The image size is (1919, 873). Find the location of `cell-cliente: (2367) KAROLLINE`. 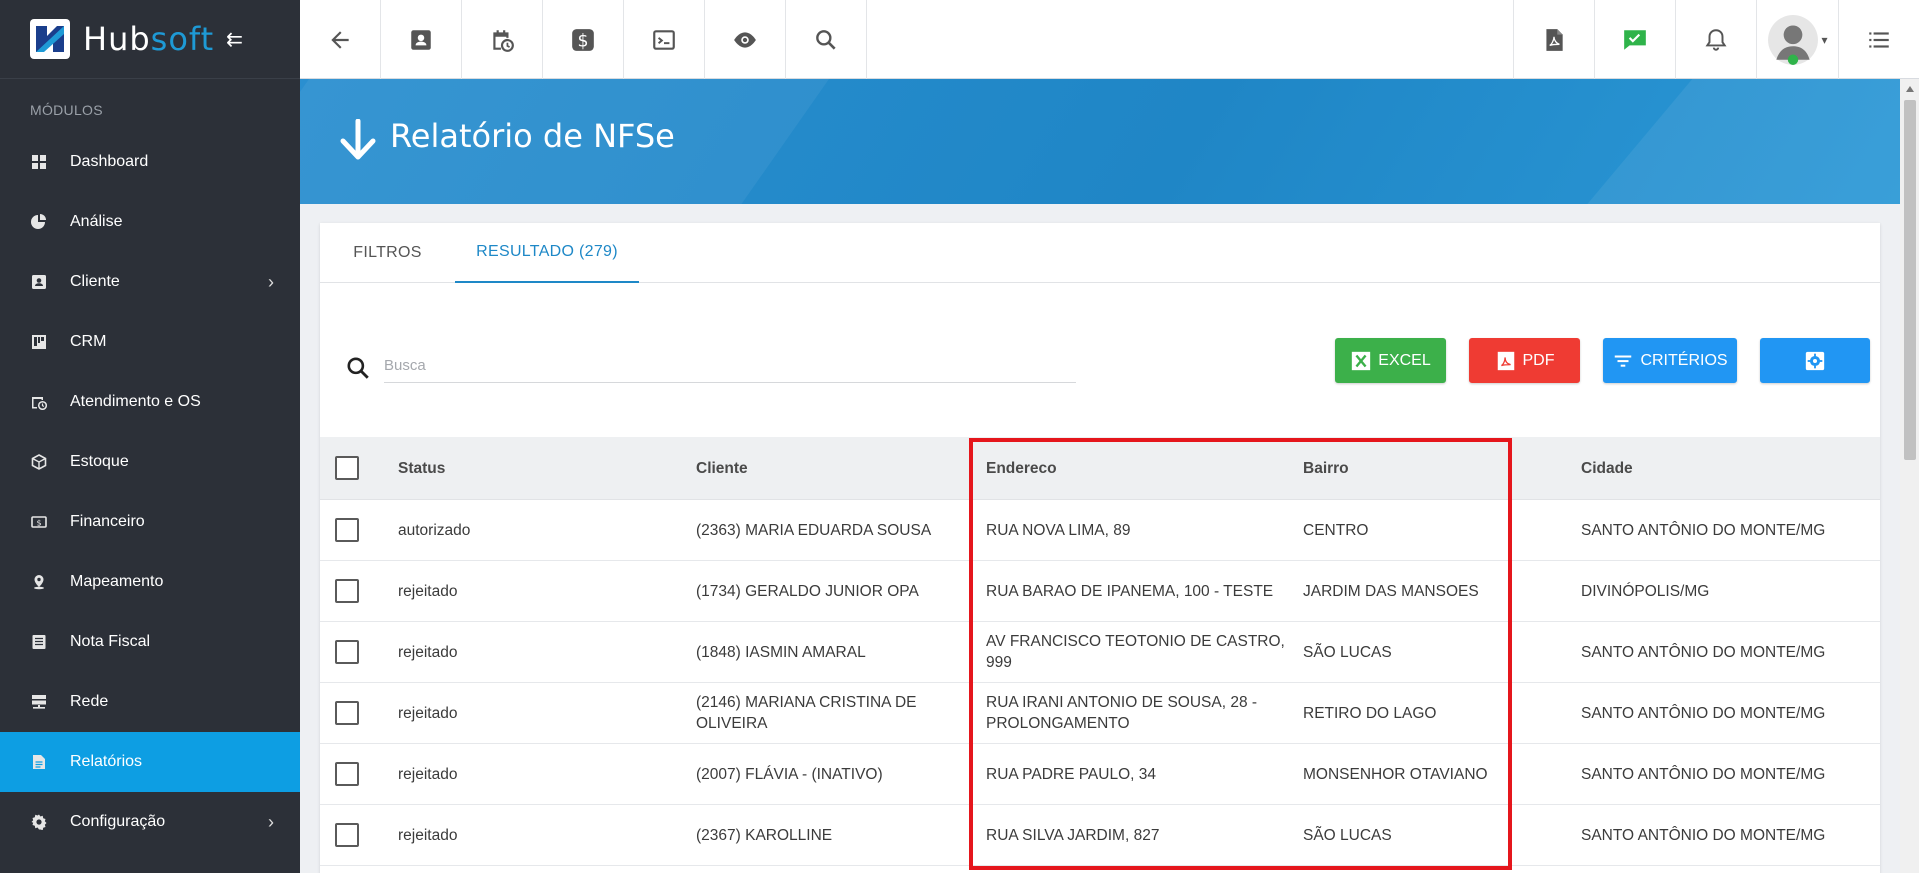

cell-cliente: (2367) KAROLLINE is located at coordinates (764, 835).